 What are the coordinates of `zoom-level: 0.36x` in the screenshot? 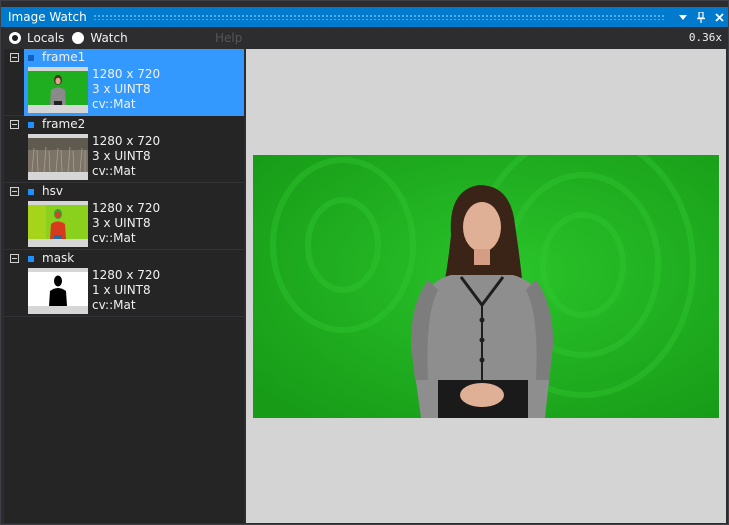 It's located at (705, 37).